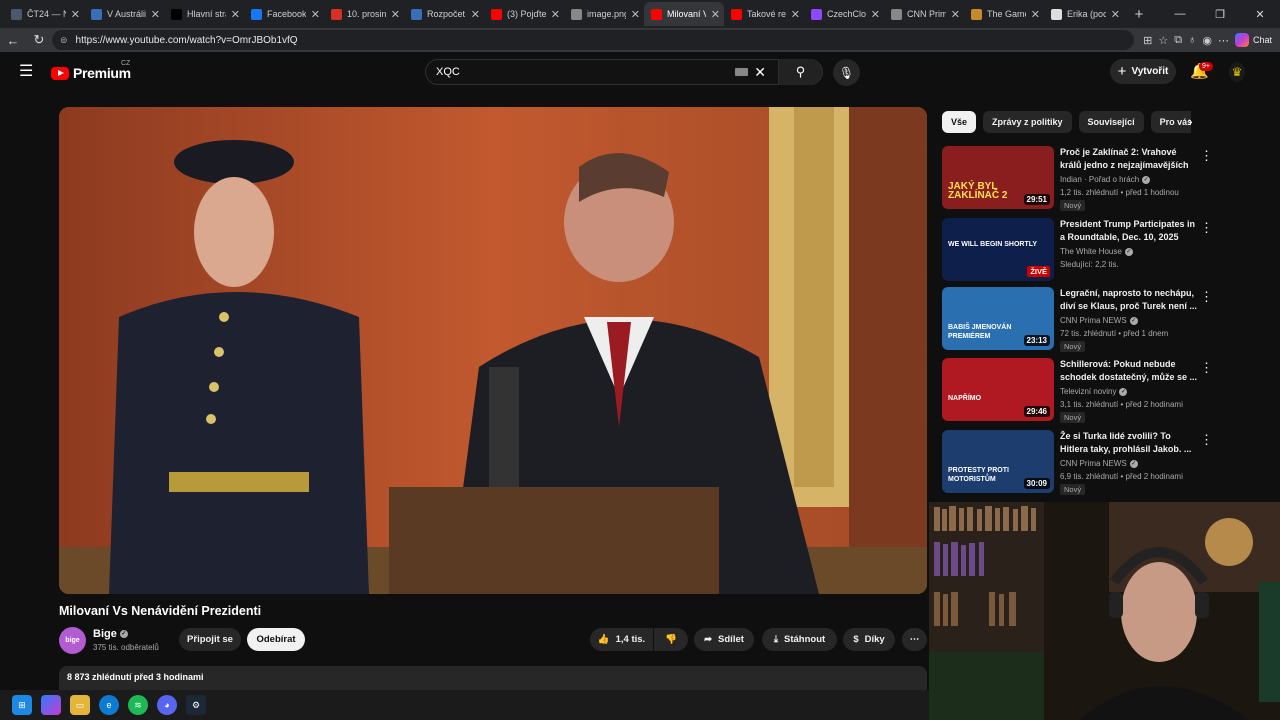 This screenshot has height=720, width=1280. What do you see at coordinates (764, 14) in the screenshot?
I see `browser-tab: Takové rekla ✕` at bounding box center [764, 14].